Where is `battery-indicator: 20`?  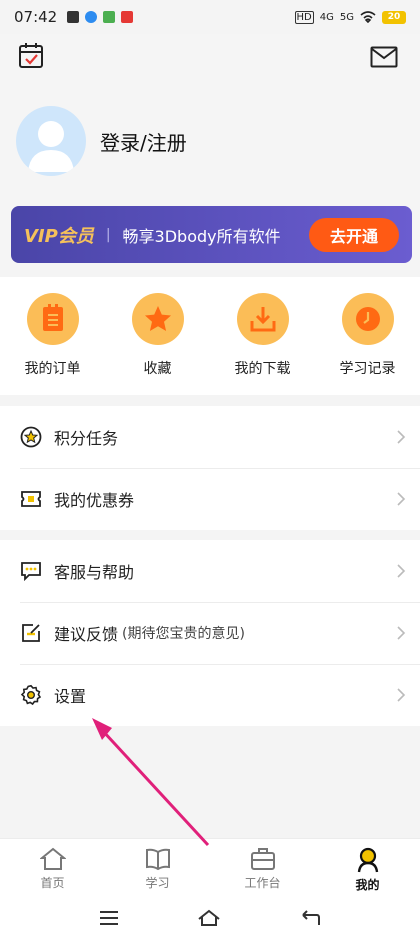 battery-indicator: 20 is located at coordinates (394, 17).